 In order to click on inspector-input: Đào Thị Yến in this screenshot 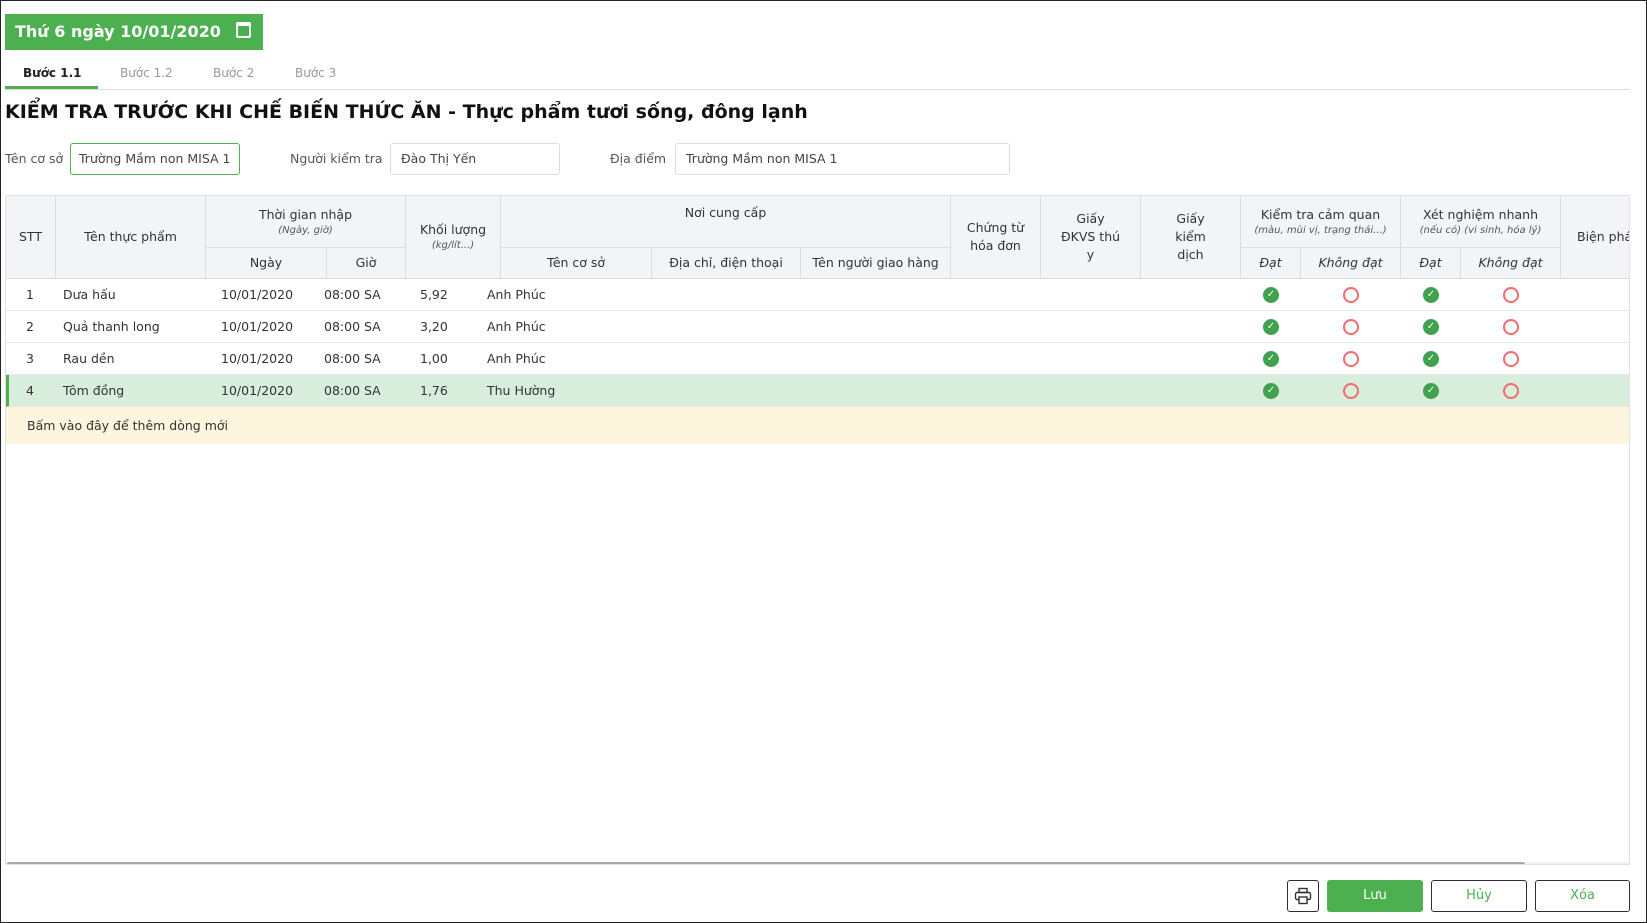, I will do `click(475, 159)`.